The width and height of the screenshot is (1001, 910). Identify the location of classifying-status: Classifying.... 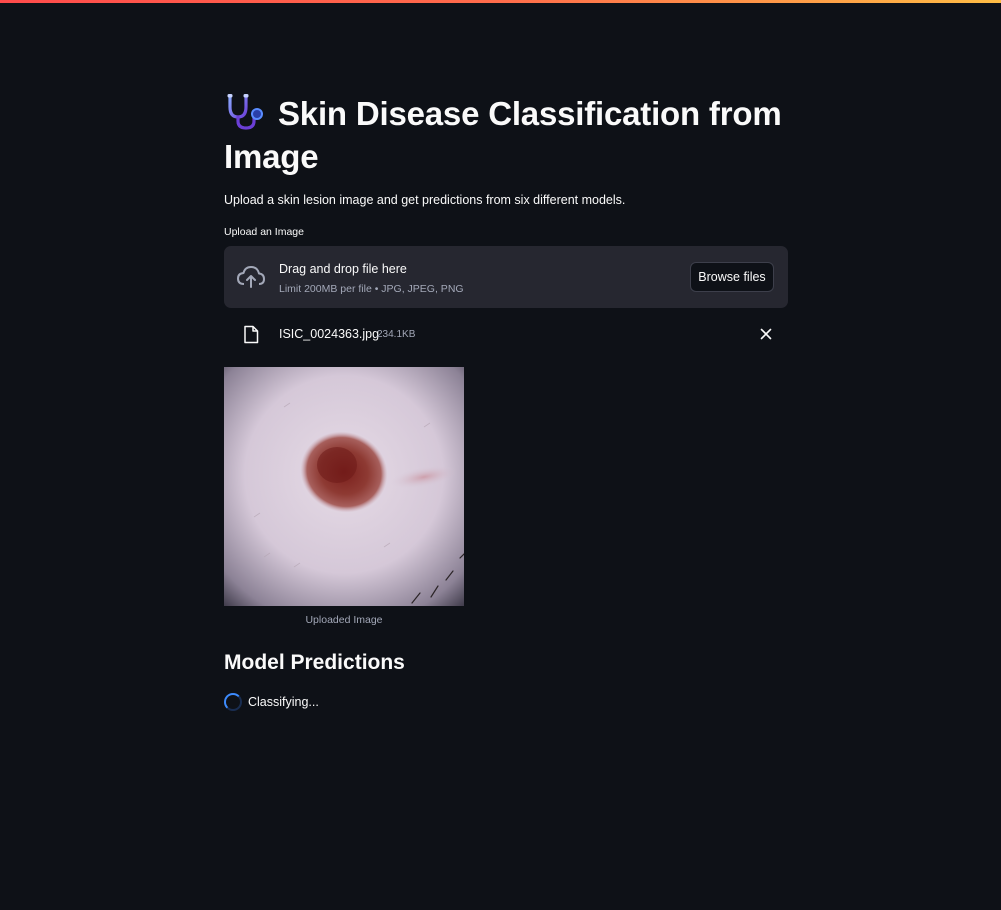
(271, 702).